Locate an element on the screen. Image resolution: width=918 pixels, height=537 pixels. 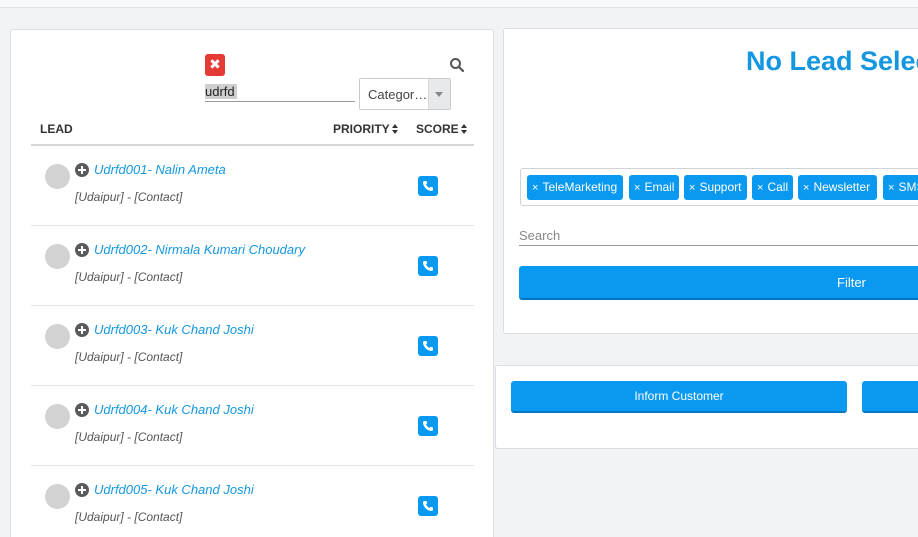
inform-customer-button: Inform Customer is located at coordinates (679, 397).